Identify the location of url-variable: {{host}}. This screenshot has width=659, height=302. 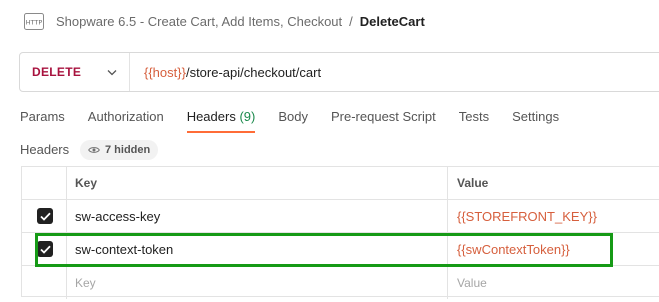
(165, 72).